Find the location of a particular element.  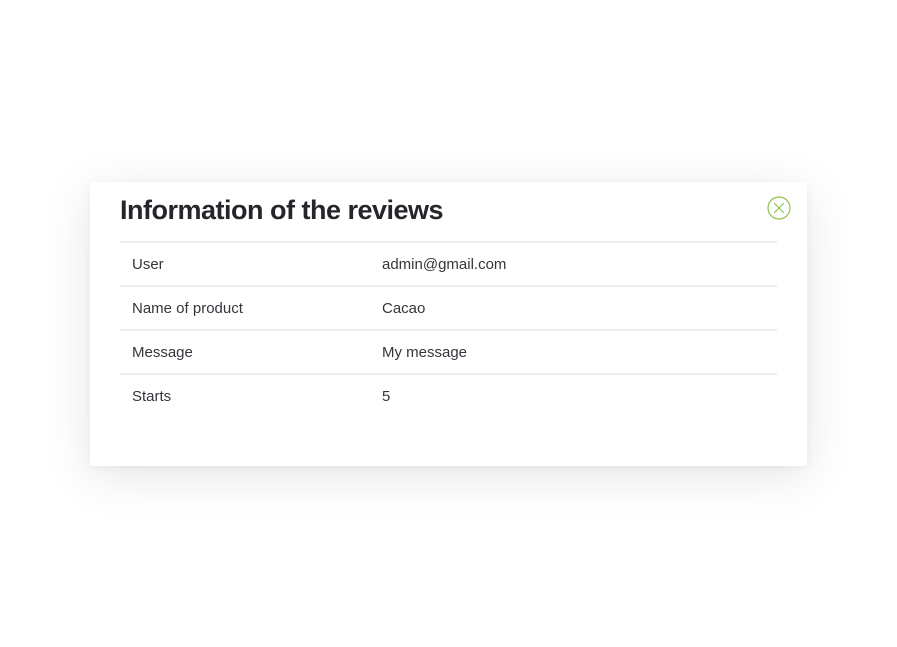

table-row: User admin@gmail.com is located at coordinates (448, 264).